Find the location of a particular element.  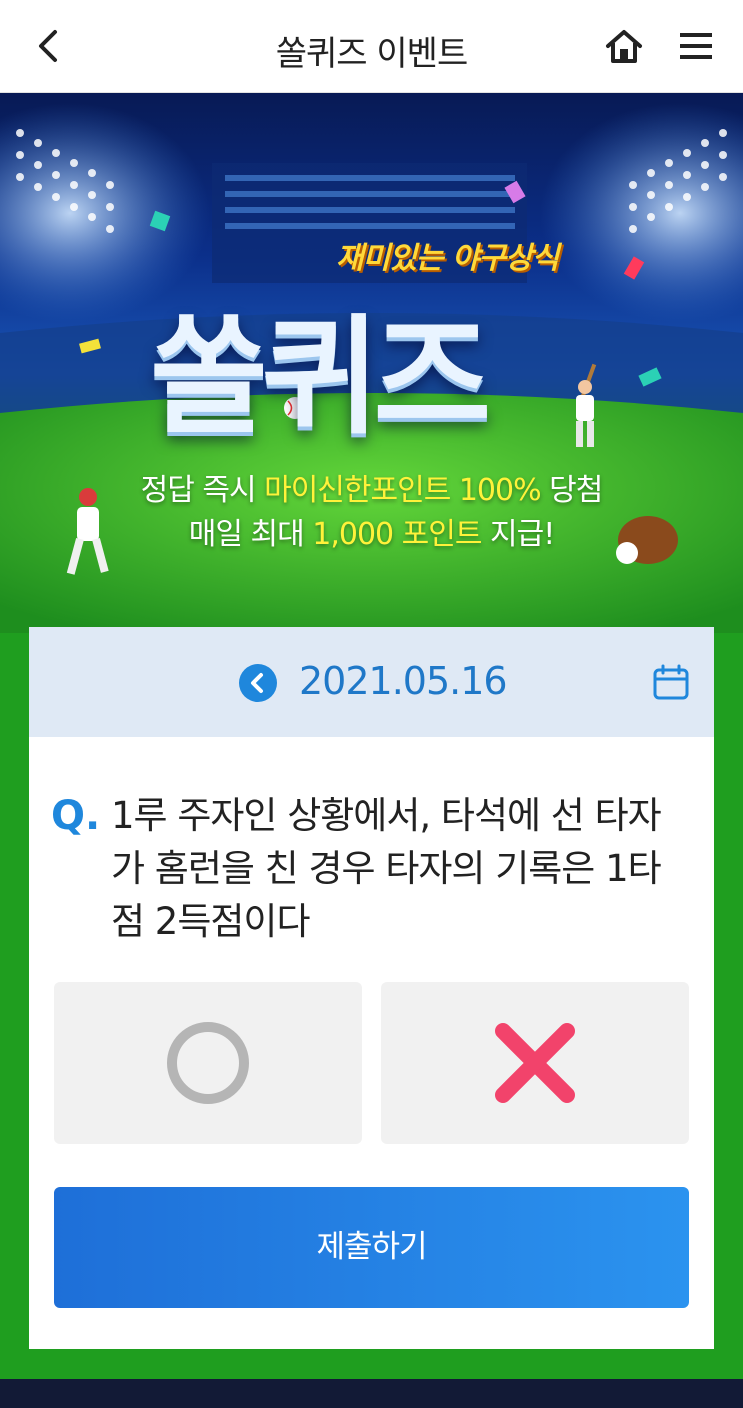

cross-x-icon is located at coordinates (535, 1063).